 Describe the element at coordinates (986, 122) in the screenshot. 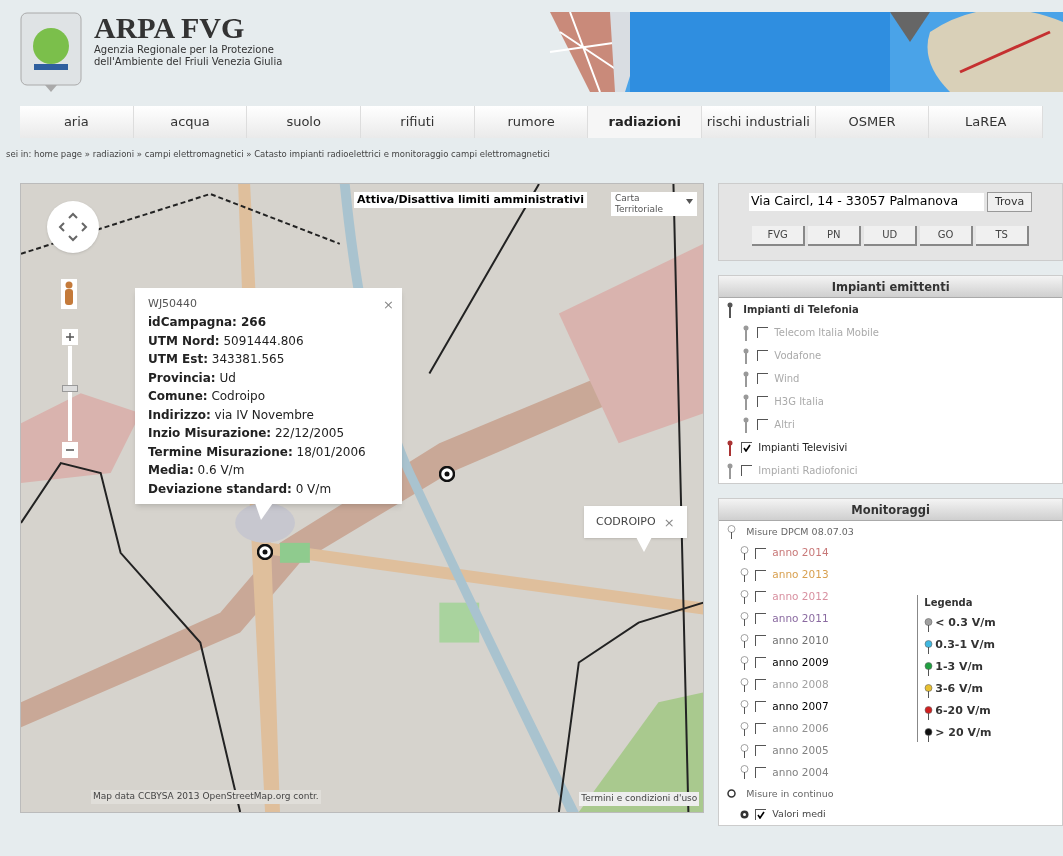

I see `nav-tab: LaREA` at that location.